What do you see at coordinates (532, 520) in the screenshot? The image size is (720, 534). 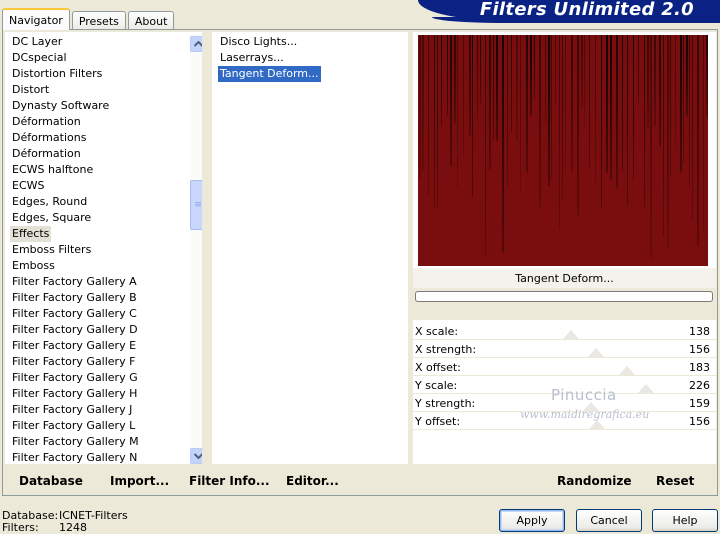 I see `apply-button: Apply` at bounding box center [532, 520].